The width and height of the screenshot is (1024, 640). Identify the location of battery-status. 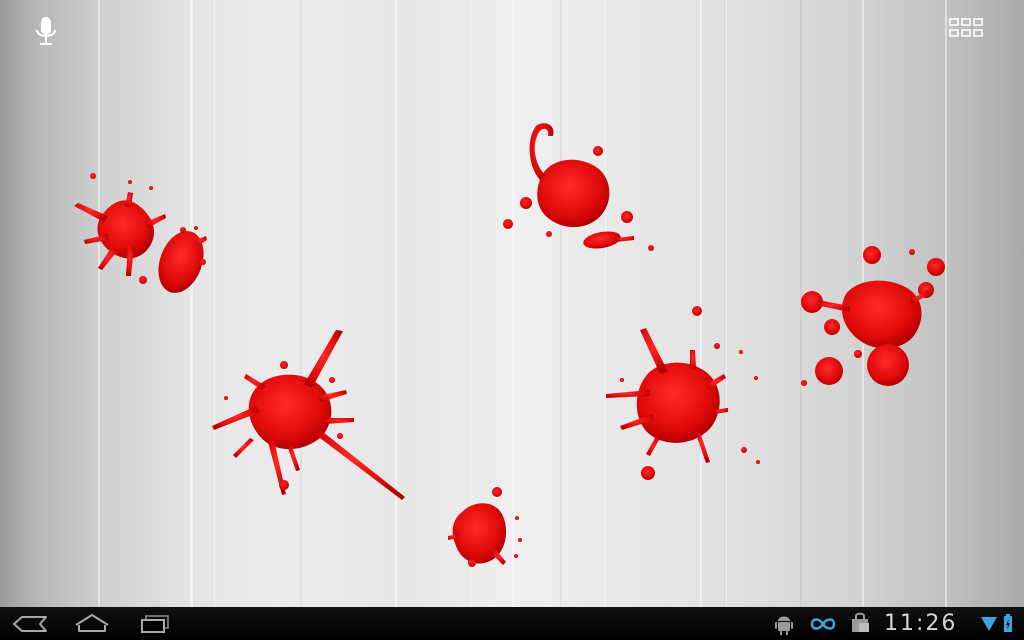
(1008, 623).